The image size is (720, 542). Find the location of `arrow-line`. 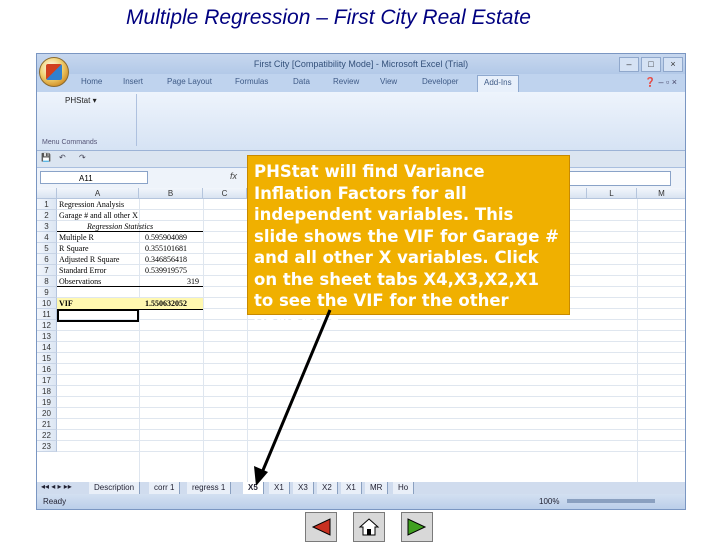

arrow-line is located at coordinates (295, 392).